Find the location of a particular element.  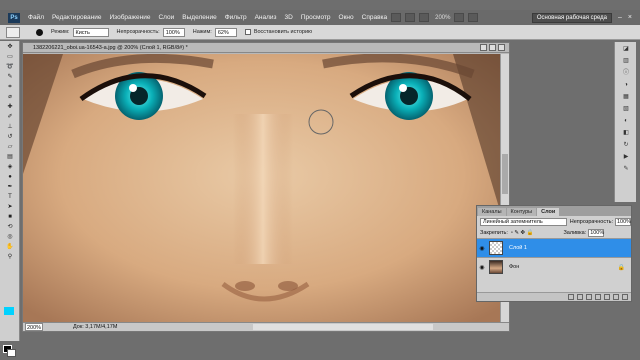

menu-analysis: Анализ is located at coordinates (266, 17).